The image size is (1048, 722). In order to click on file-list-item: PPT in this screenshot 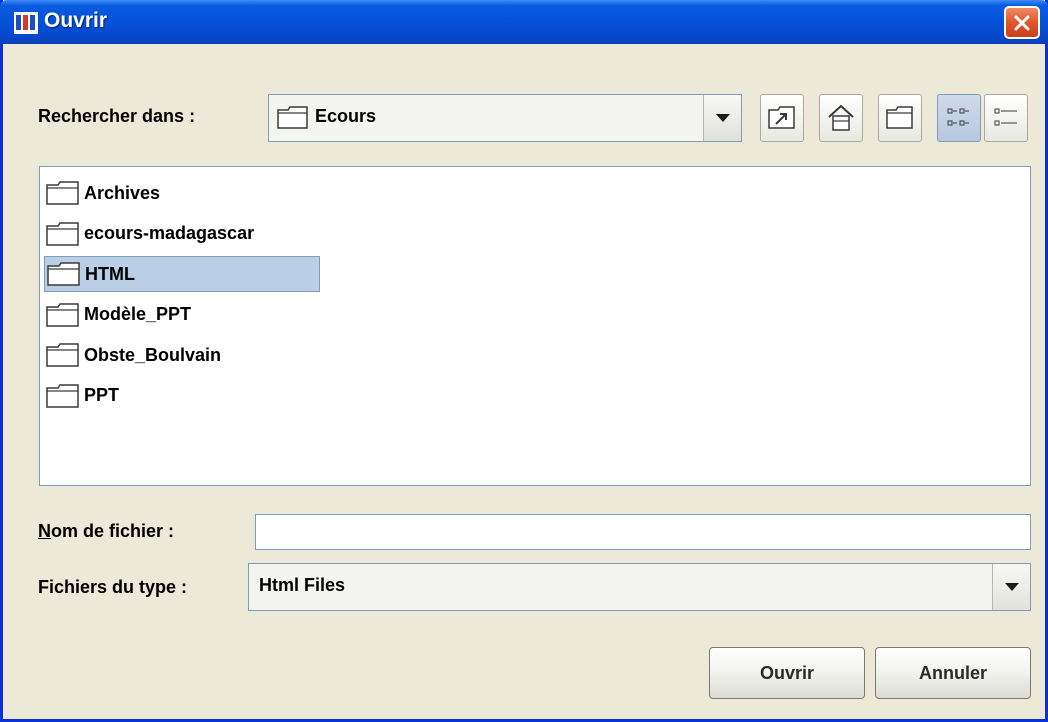, I will do `click(182, 396)`.